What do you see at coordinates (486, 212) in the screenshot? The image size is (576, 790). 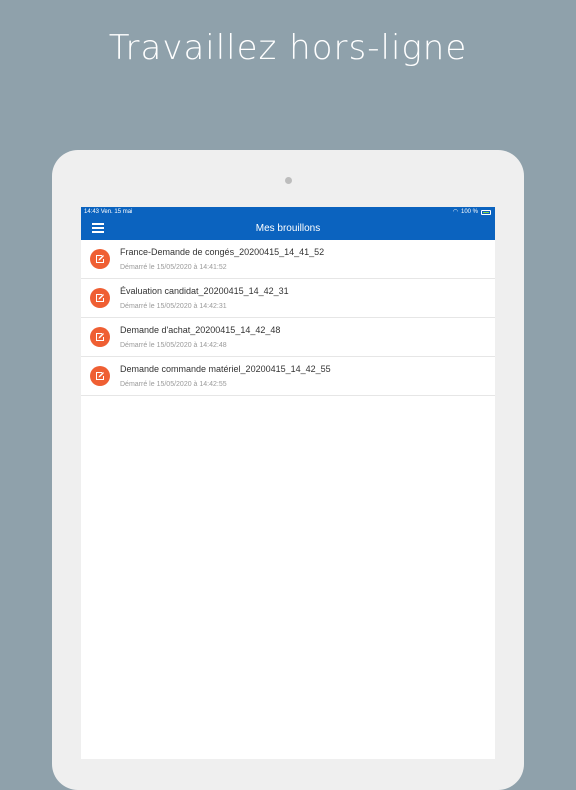 I see `battery-icon` at bounding box center [486, 212].